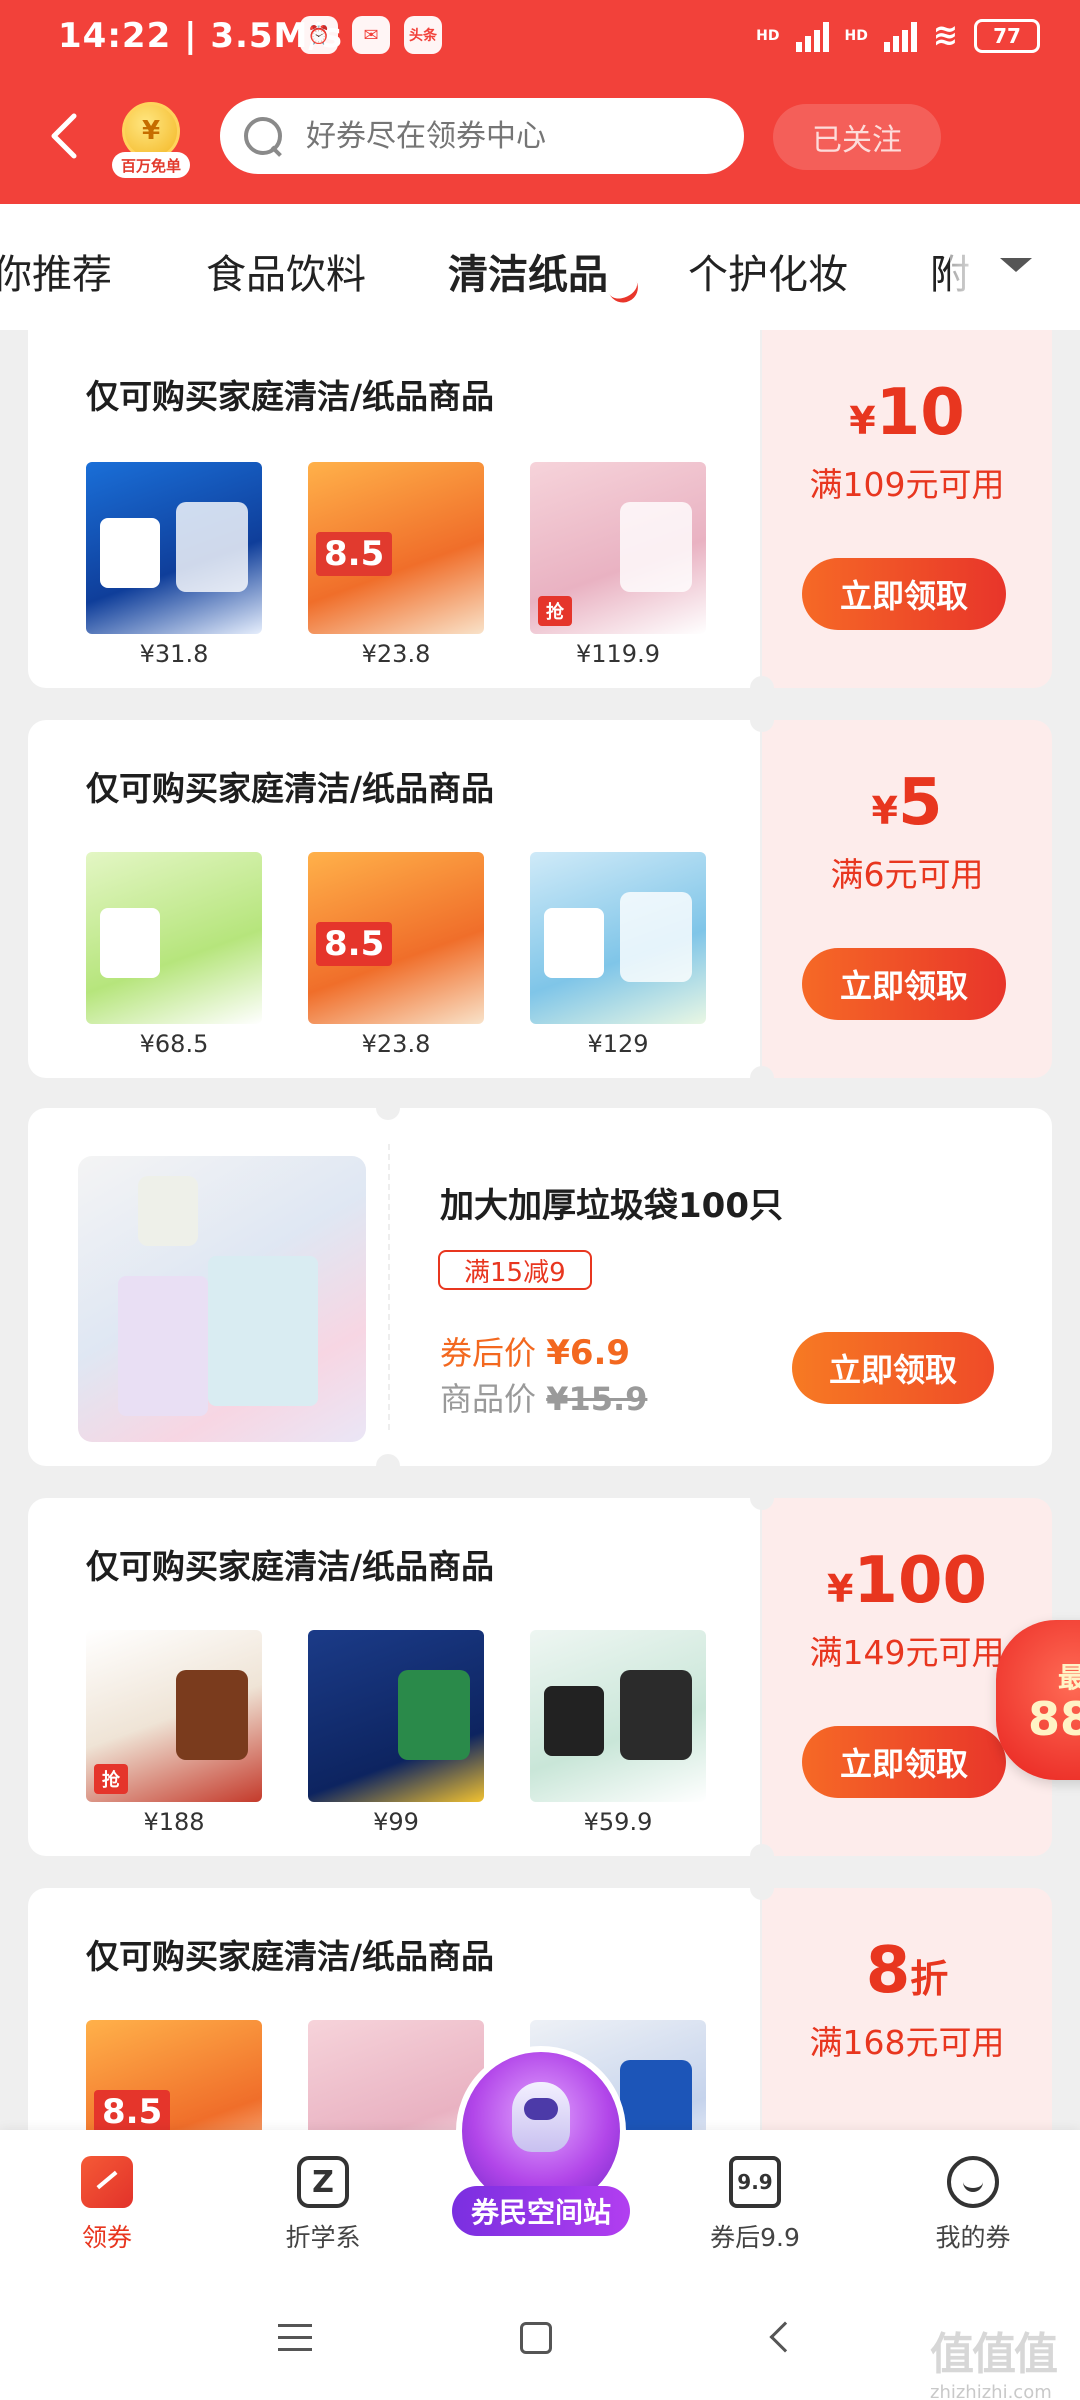 This screenshot has width=1080, height=2400. Describe the element at coordinates (1038, 1700) in the screenshot. I see `floating-red-packet: 最 88` at that location.